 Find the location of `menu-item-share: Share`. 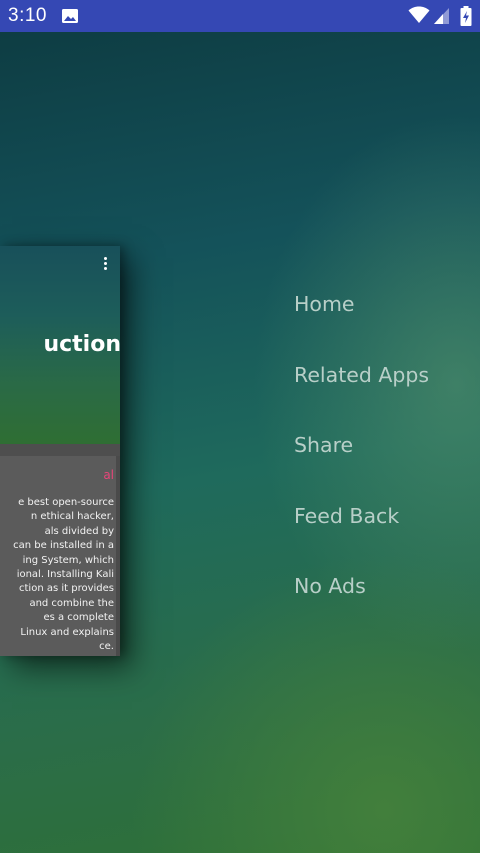

menu-item-share: Share is located at coordinates (361, 445).